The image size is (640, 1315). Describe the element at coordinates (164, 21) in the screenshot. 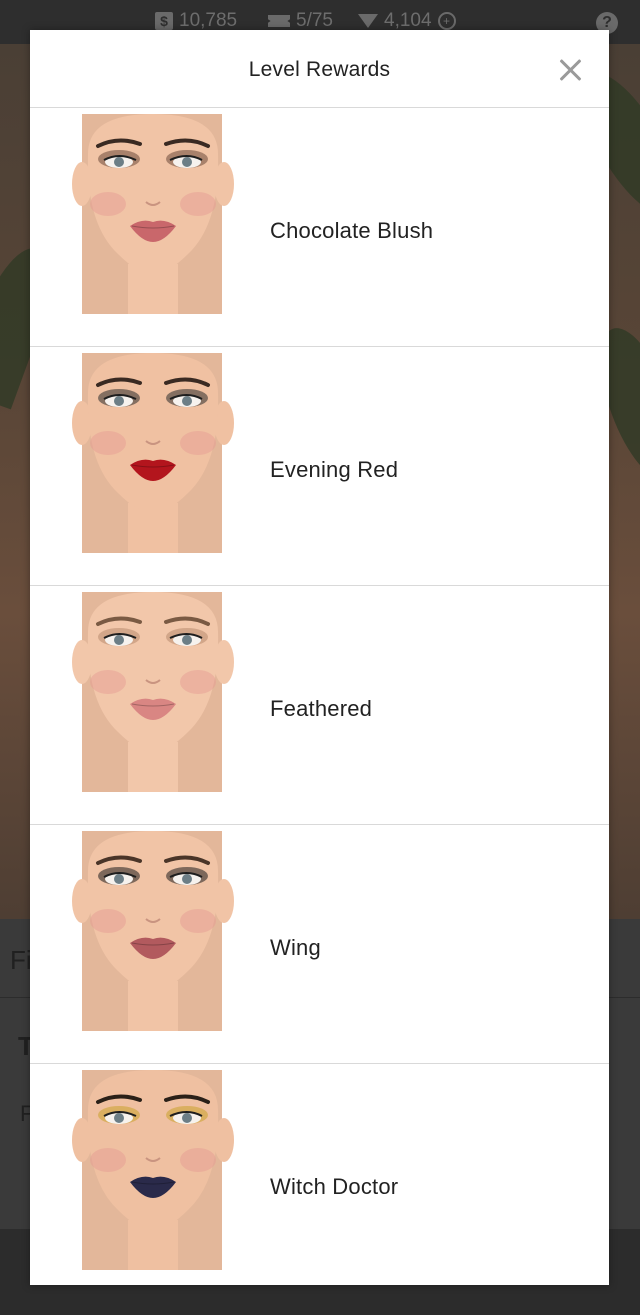

I see `dollar-icon: $` at that location.